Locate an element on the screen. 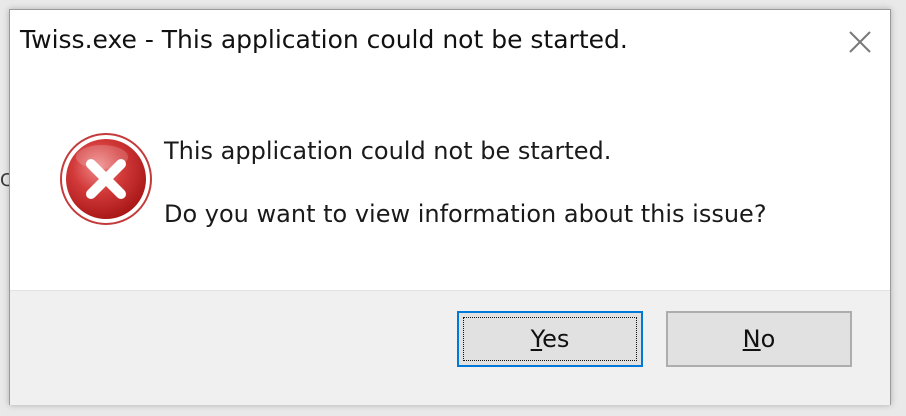 The image size is (906, 416). no-button: No is located at coordinates (759, 339).